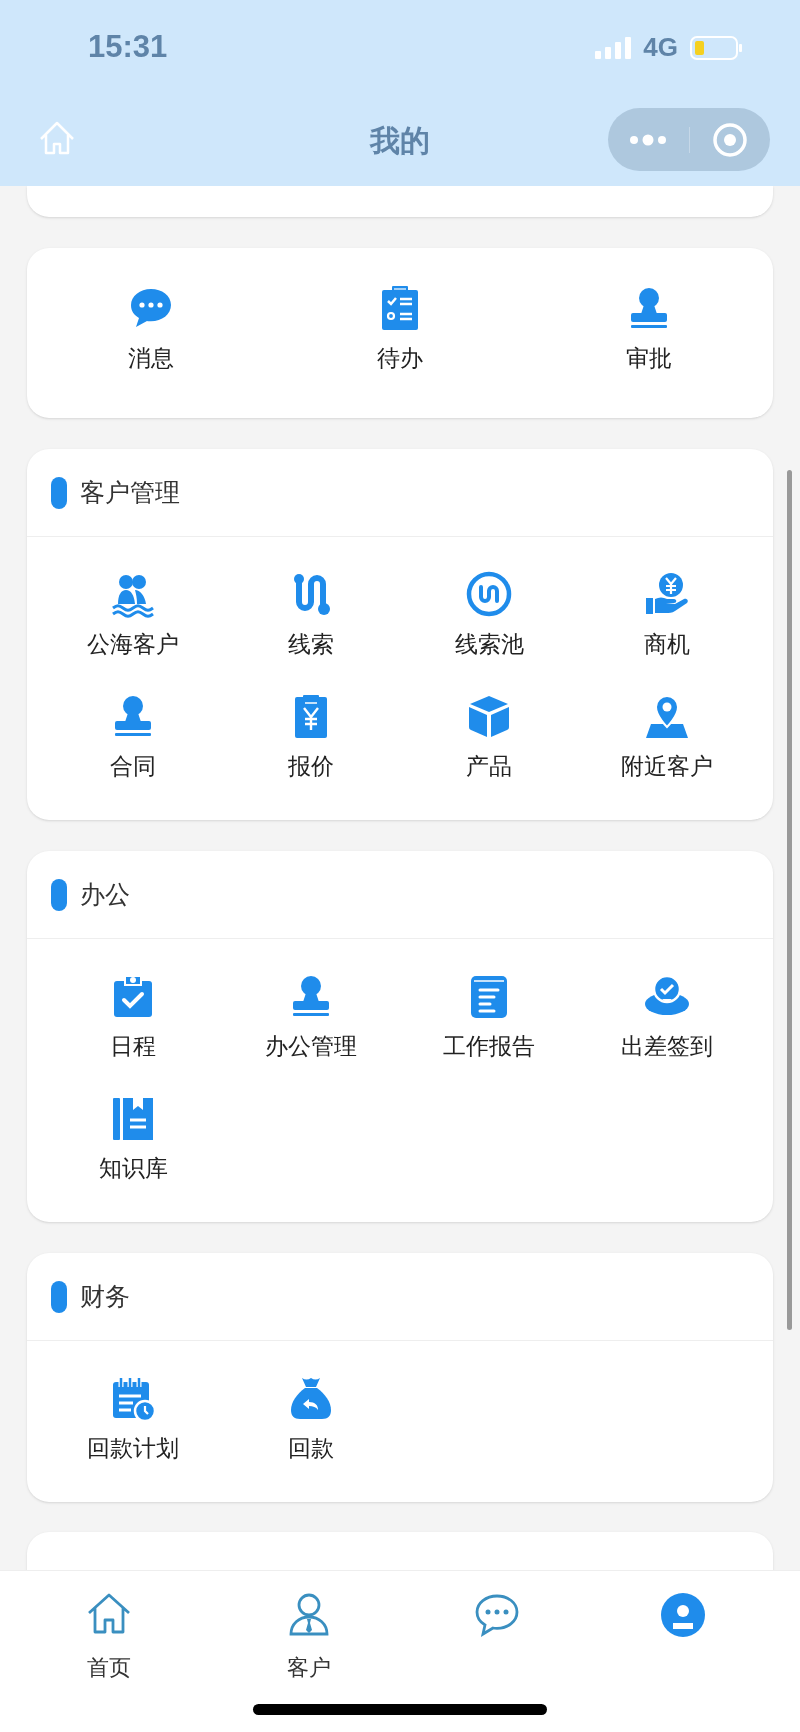 The width and height of the screenshot is (800, 1732). What do you see at coordinates (489, 1046) in the screenshot?
I see `menu-item-label: 工作报告` at bounding box center [489, 1046].